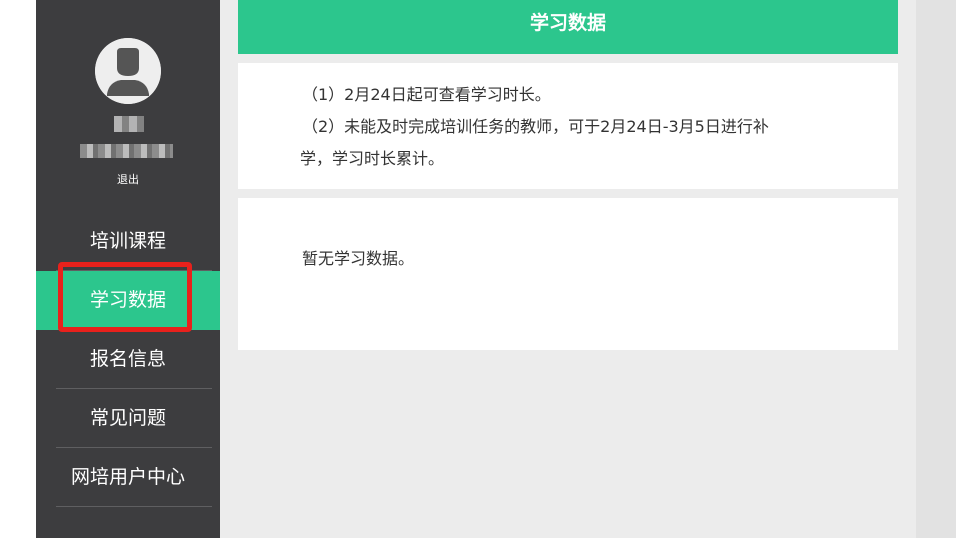 This screenshot has height=538, width=956. I want to click on sidebar-item-courses: 培训课程, so click(128, 241).